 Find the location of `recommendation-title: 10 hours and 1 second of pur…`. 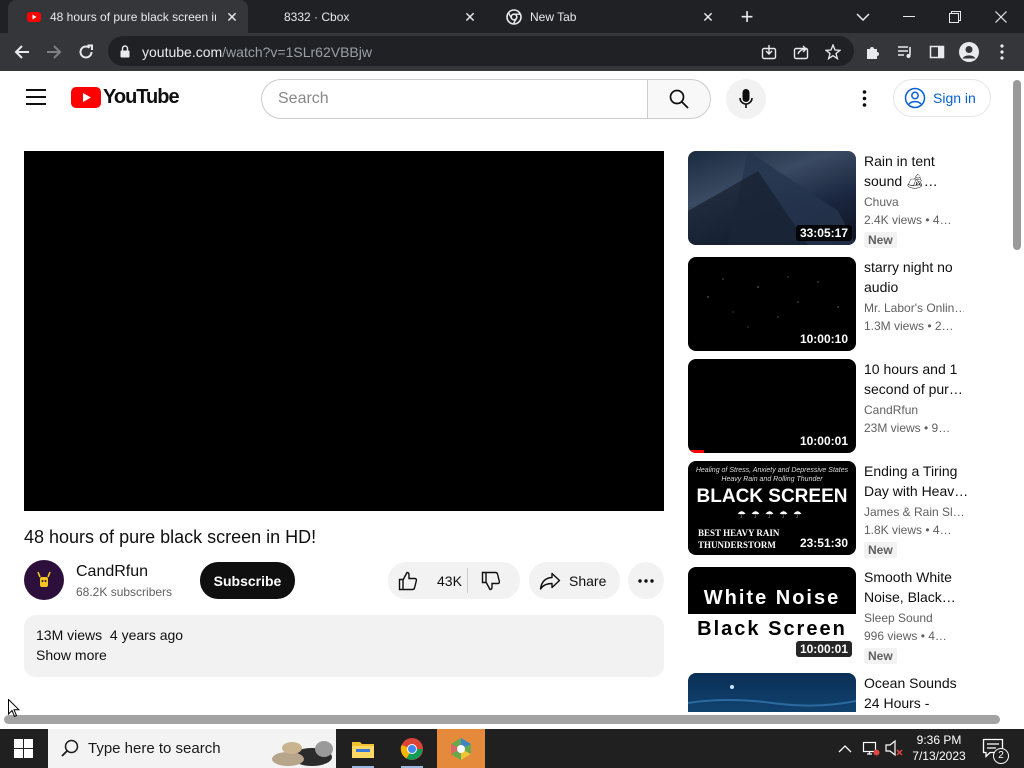

recommendation-title: 10 hours and 1 second of pur… is located at coordinates (918, 379).